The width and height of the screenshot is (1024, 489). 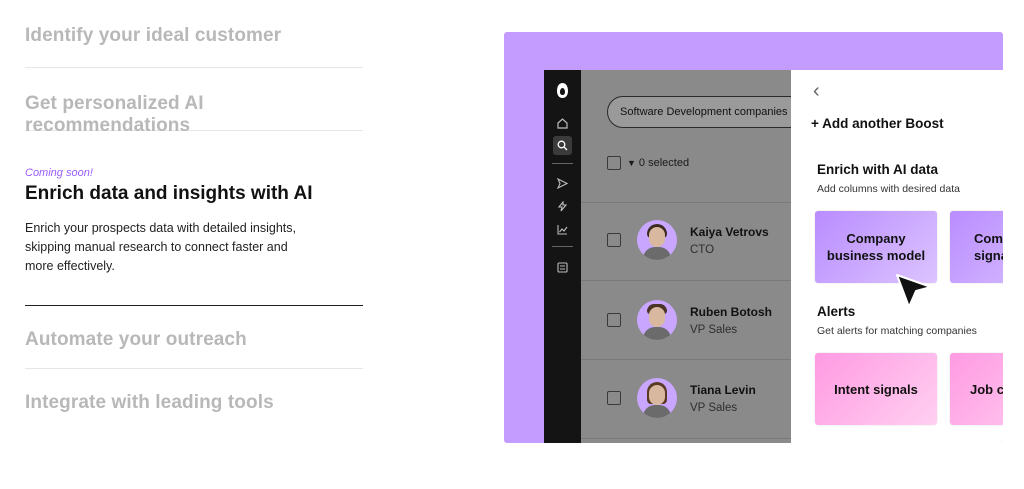 I want to click on feature-title: Identify your ideal customer, so click(x=153, y=35).